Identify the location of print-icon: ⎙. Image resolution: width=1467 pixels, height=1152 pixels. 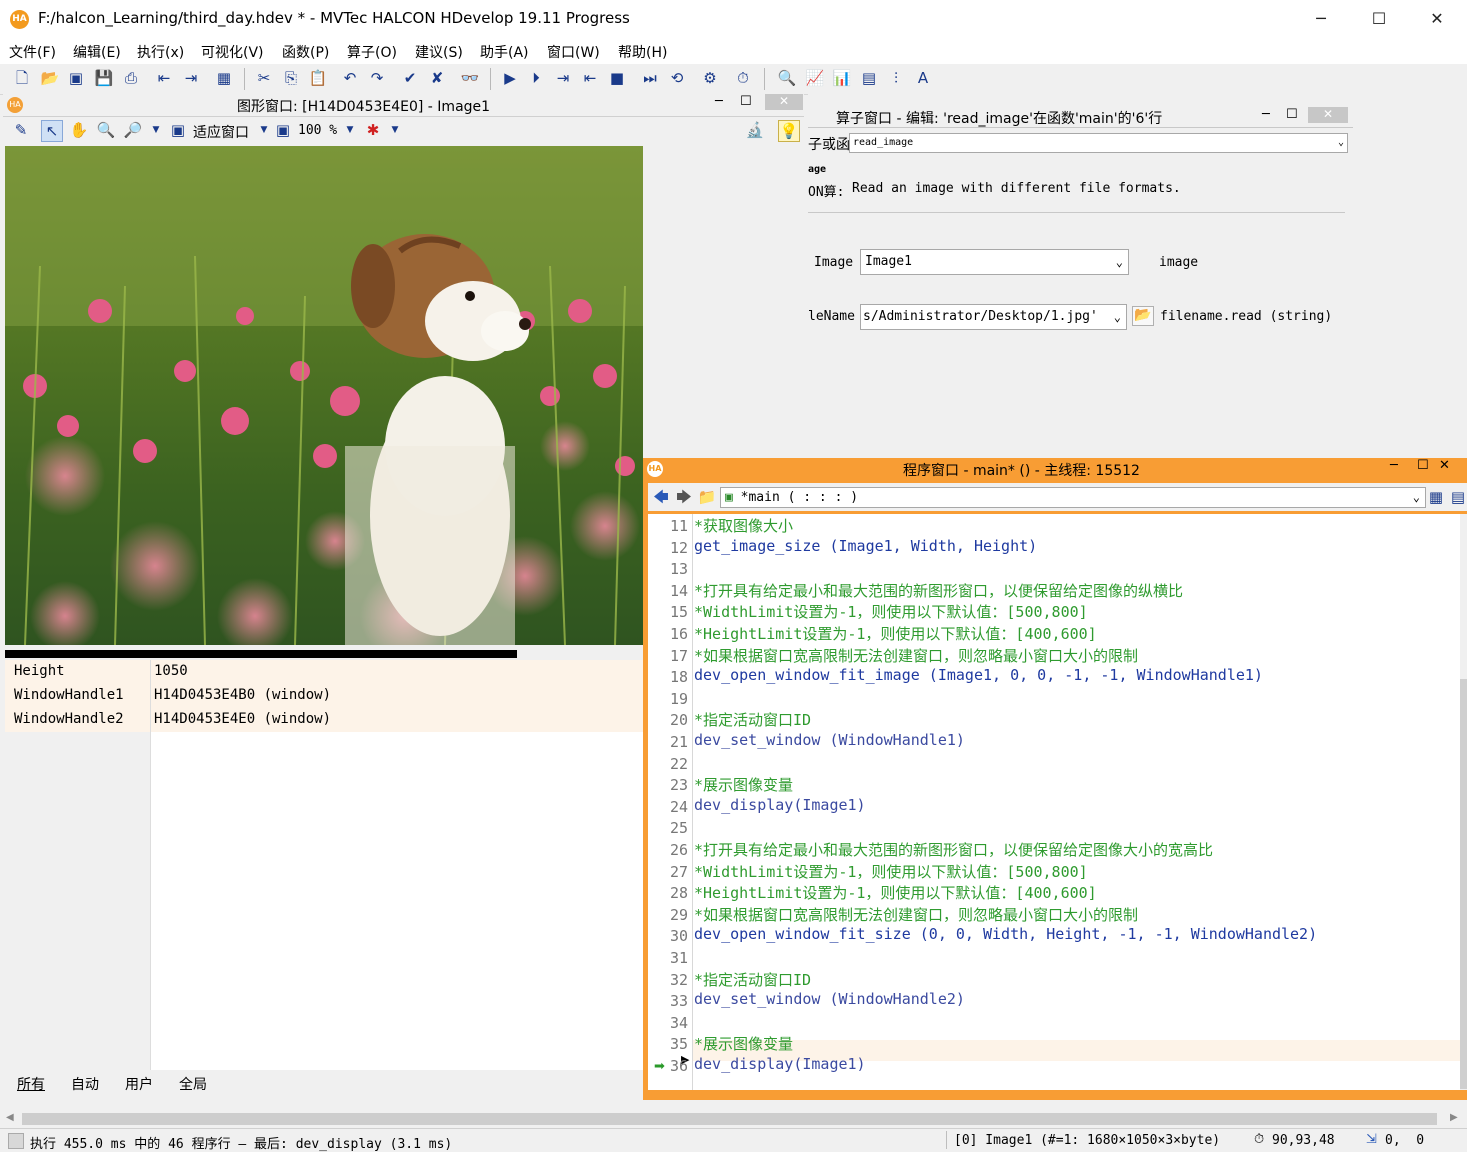
(131, 78).